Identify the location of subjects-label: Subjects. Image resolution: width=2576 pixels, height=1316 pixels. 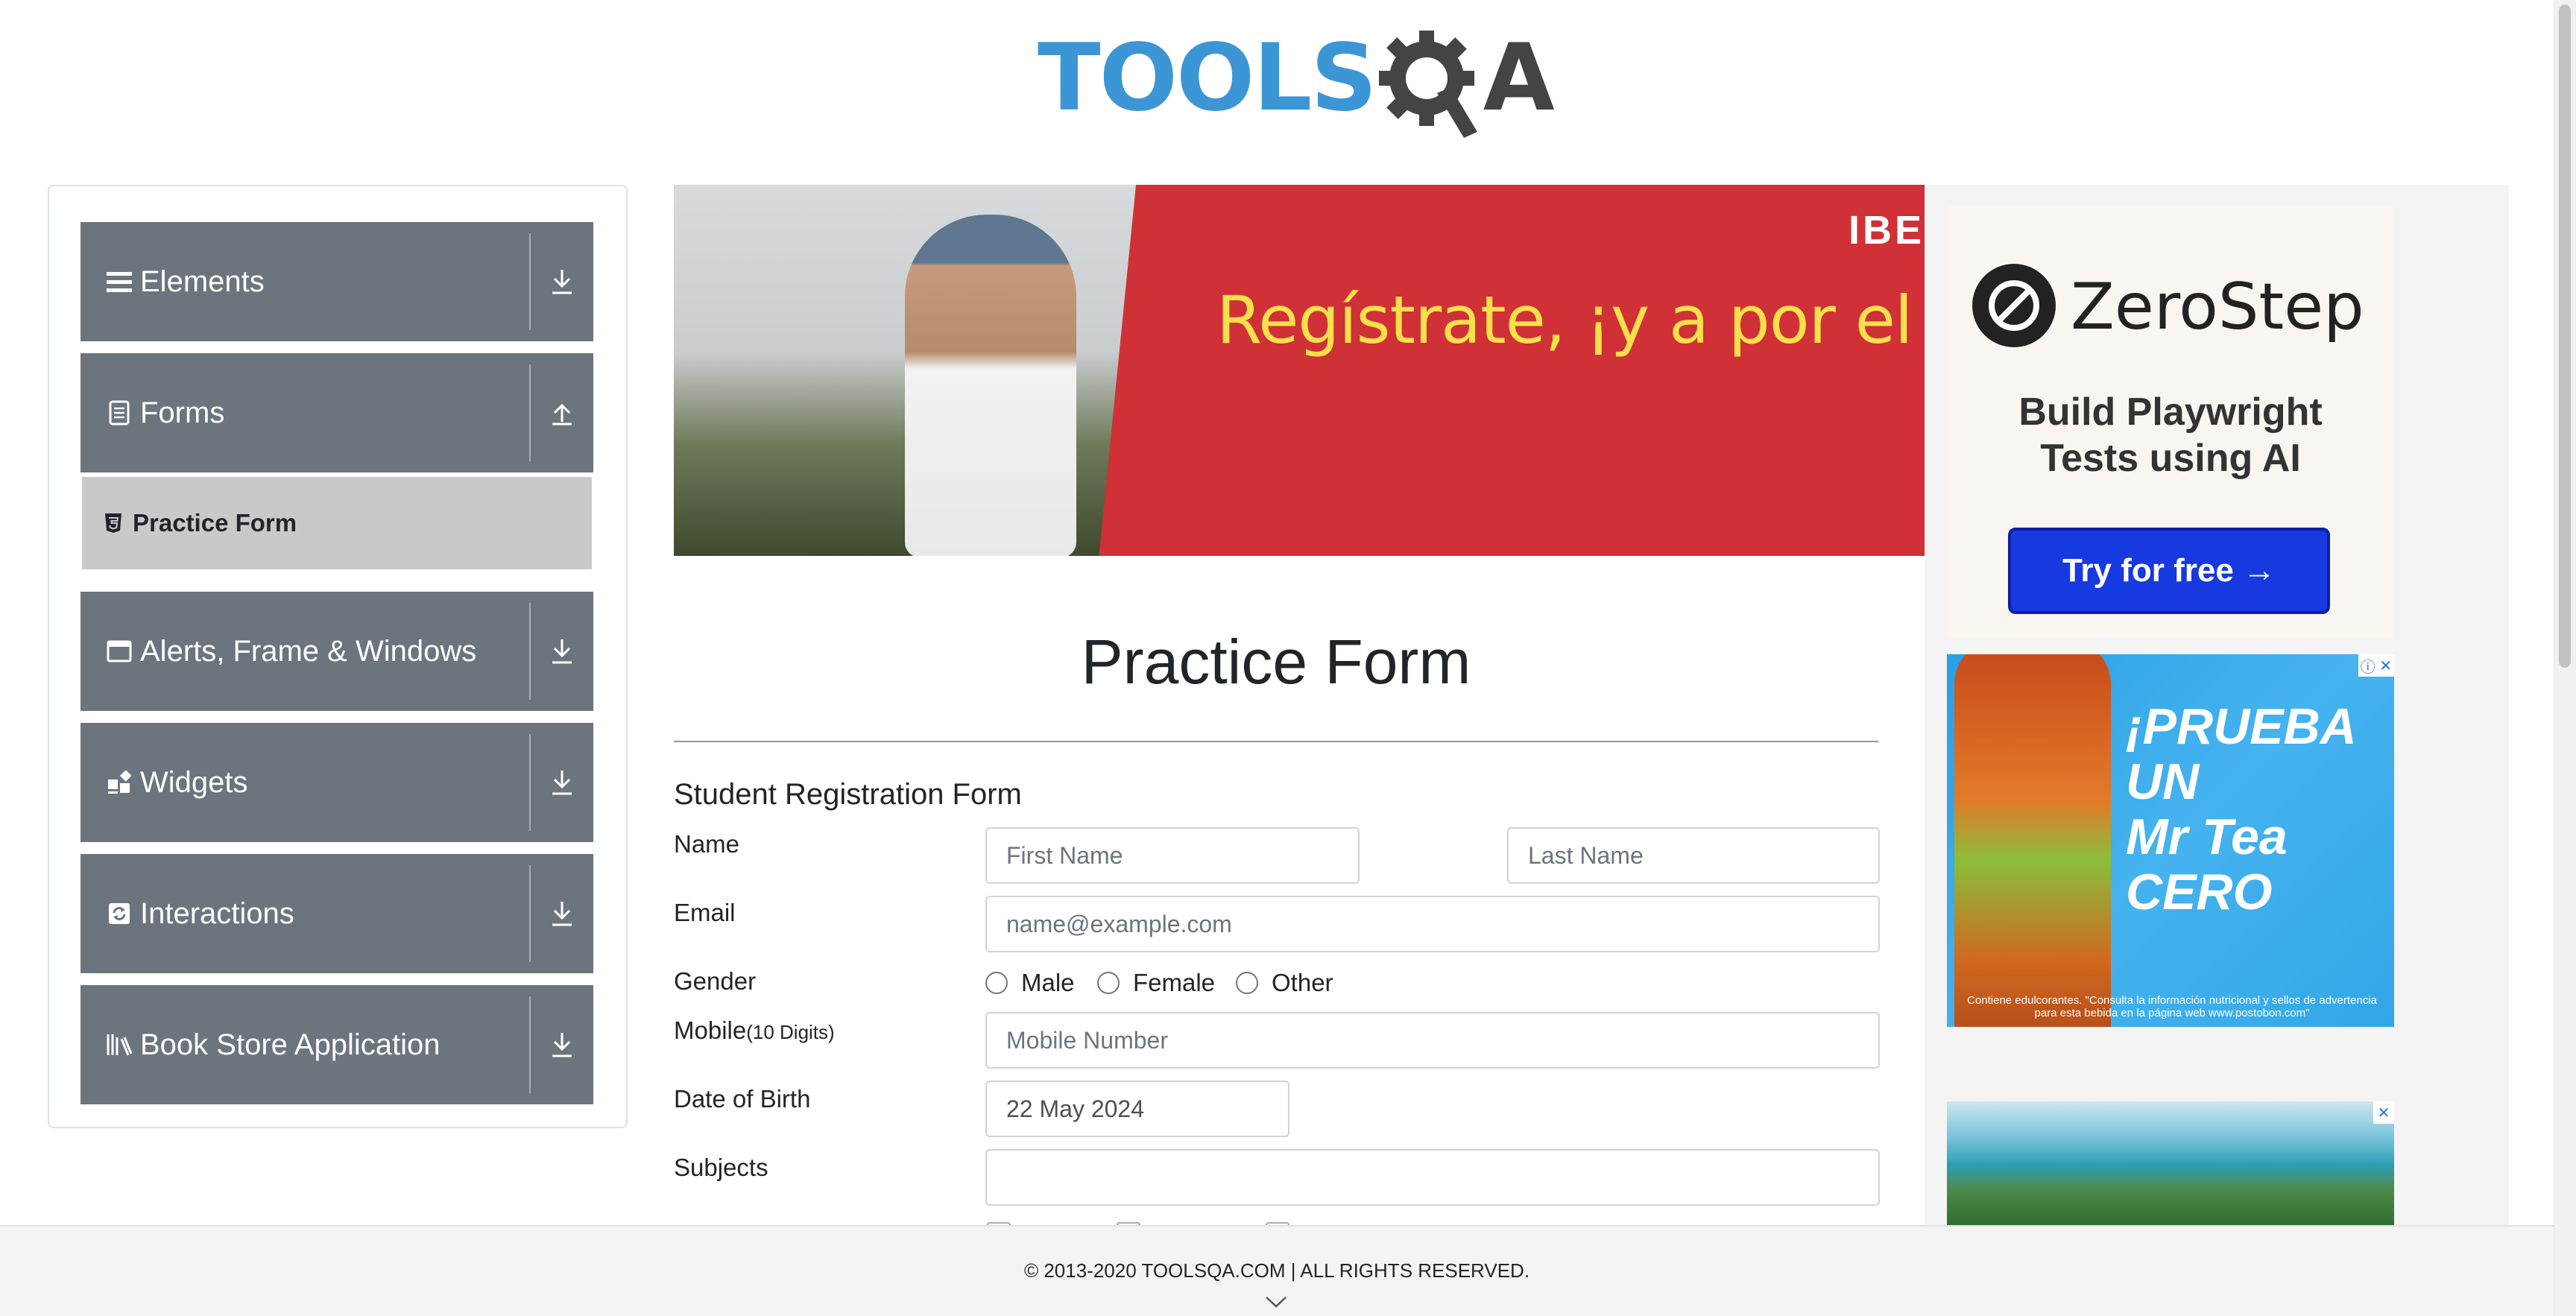
(721, 1167).